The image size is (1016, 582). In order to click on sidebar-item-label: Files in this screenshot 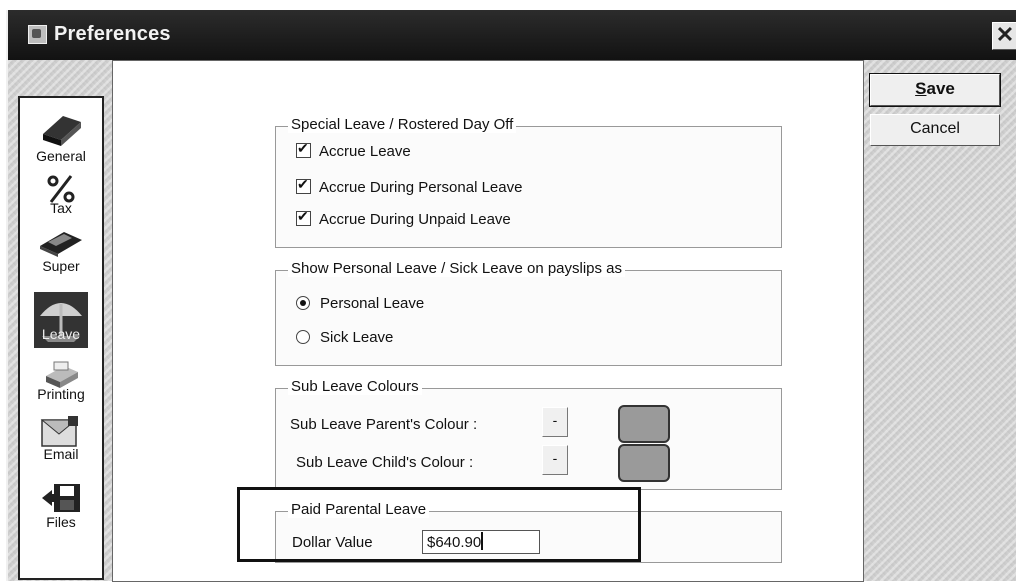, I will do `click(61, 522)`.